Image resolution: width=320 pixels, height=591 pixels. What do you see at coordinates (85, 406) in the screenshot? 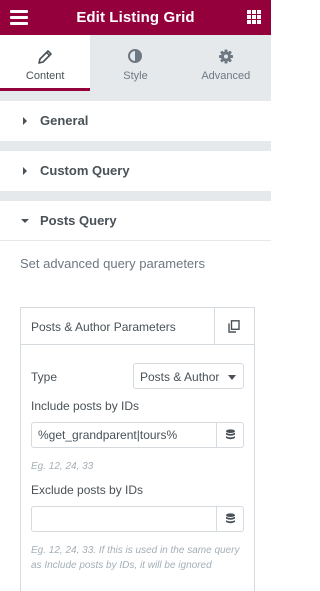
I see `include-ids-label: Include posts by IDs` at bounding box center [85, 406].